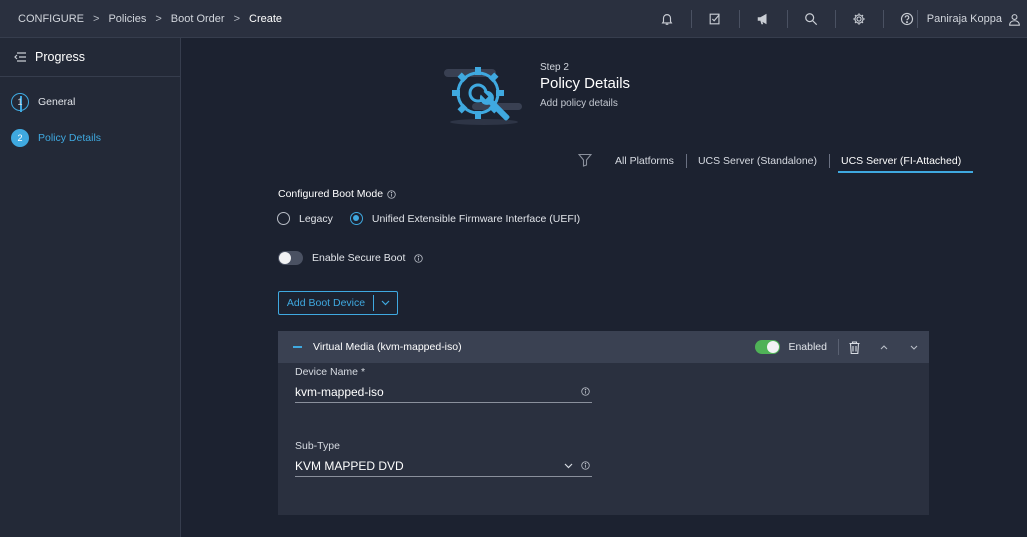 The width and height of the screenshot is (1027, 537). I want to click on add-boot-device-label: Add Boot Device, so click(326, 303).